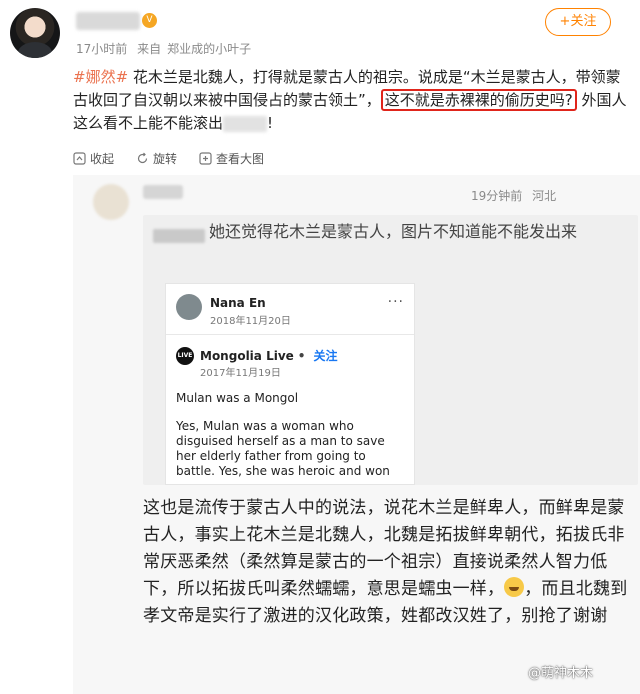 Image resolution: width=640 pixels, height=694 pixels. I want to click on fb-user-name: Nana En, so click(238, 303).